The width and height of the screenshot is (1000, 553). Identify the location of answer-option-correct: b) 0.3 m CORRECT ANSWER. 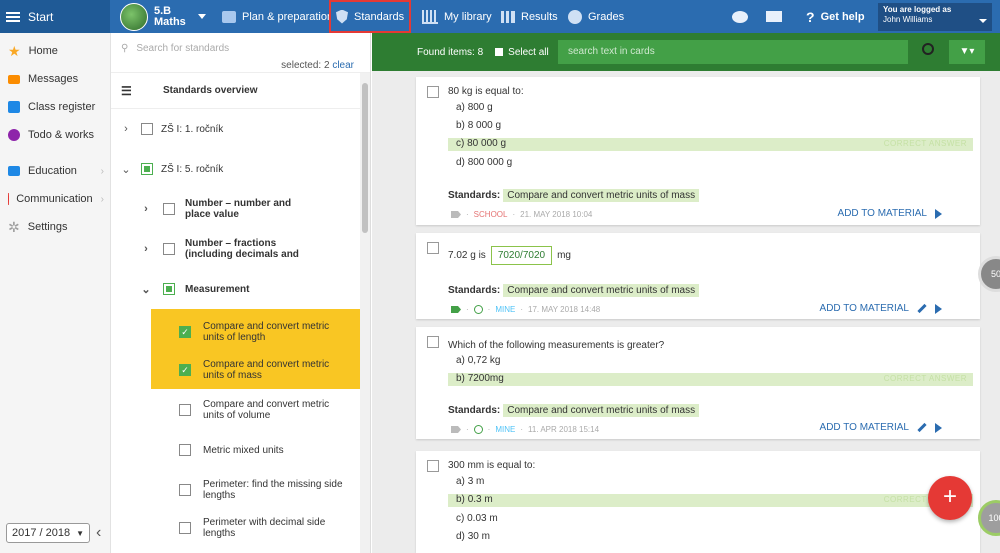
(710, 500).